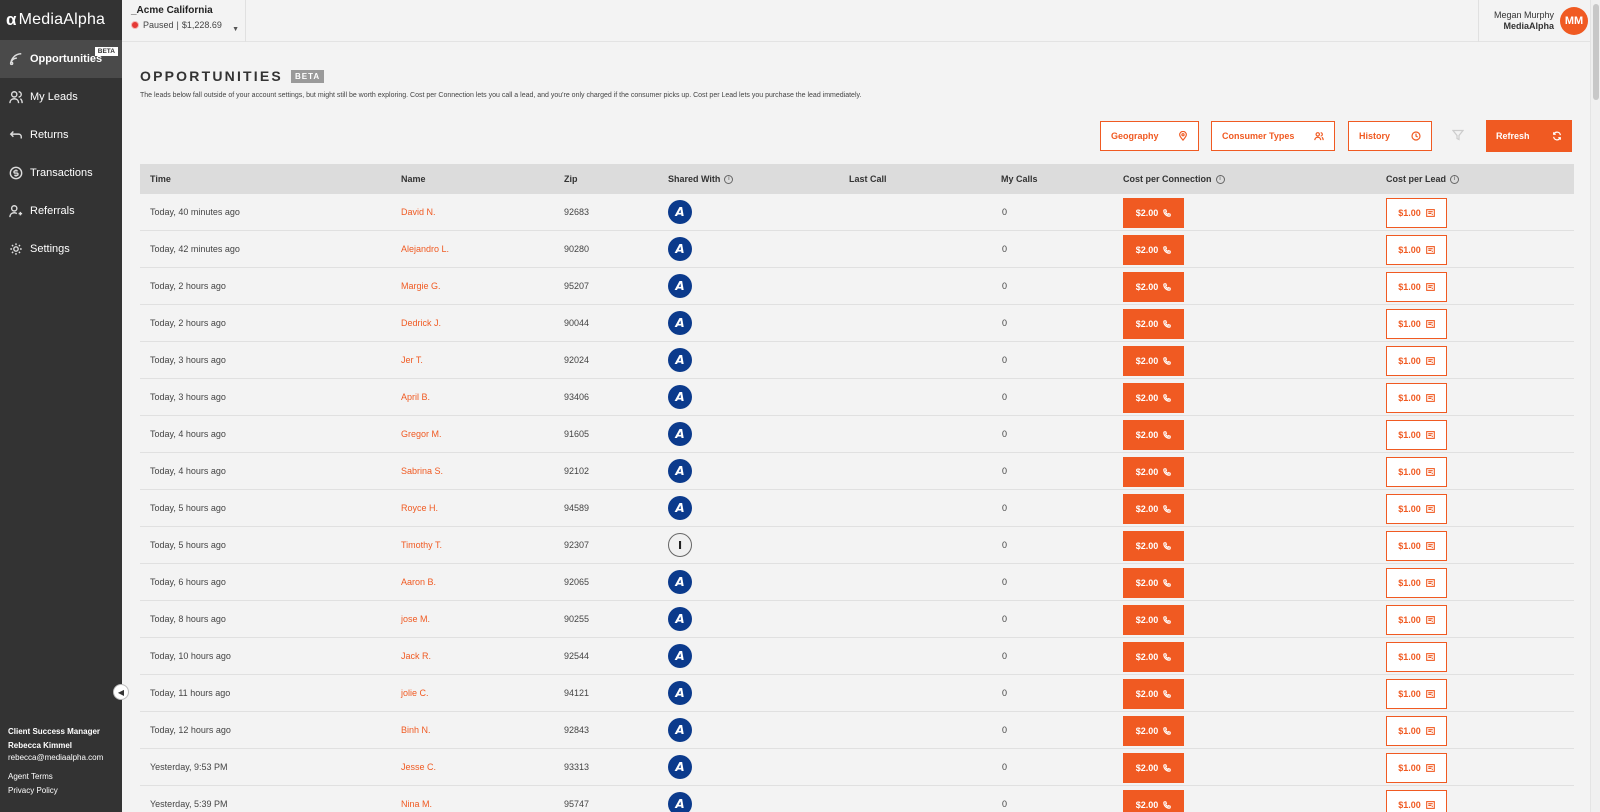  Describe the element at coordinates (701, 179) in the screenshot. I see `col-shared-with: Shared With i` at that location.